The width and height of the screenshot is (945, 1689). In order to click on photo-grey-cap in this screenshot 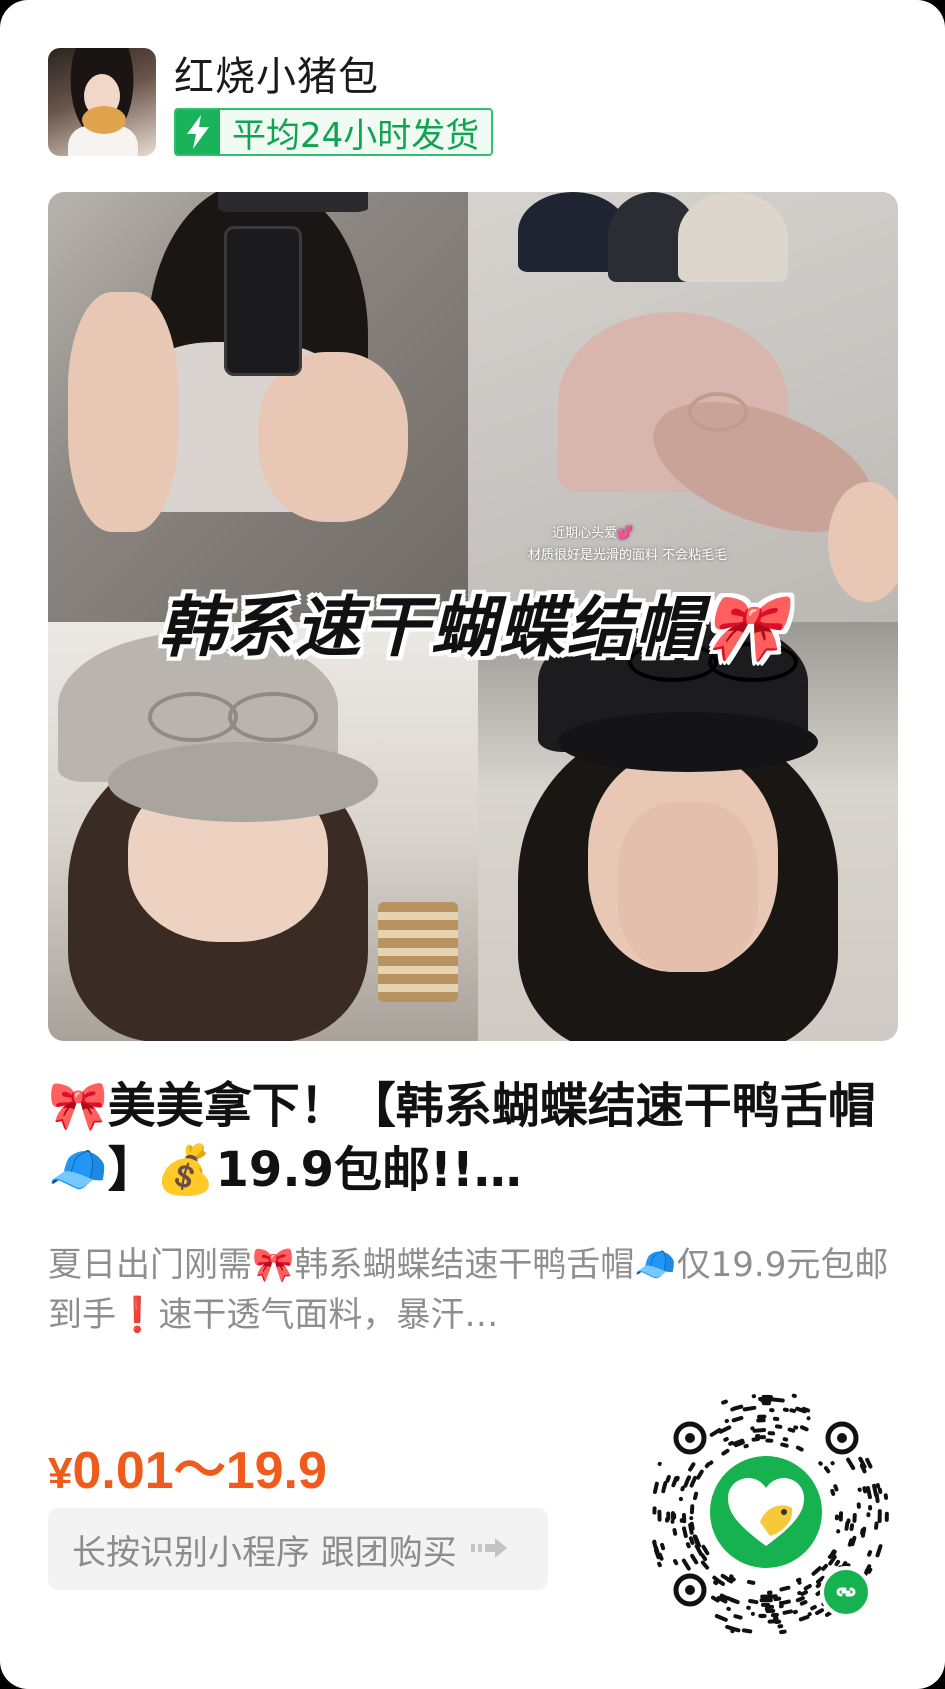, I will do `click(263, 831)`.